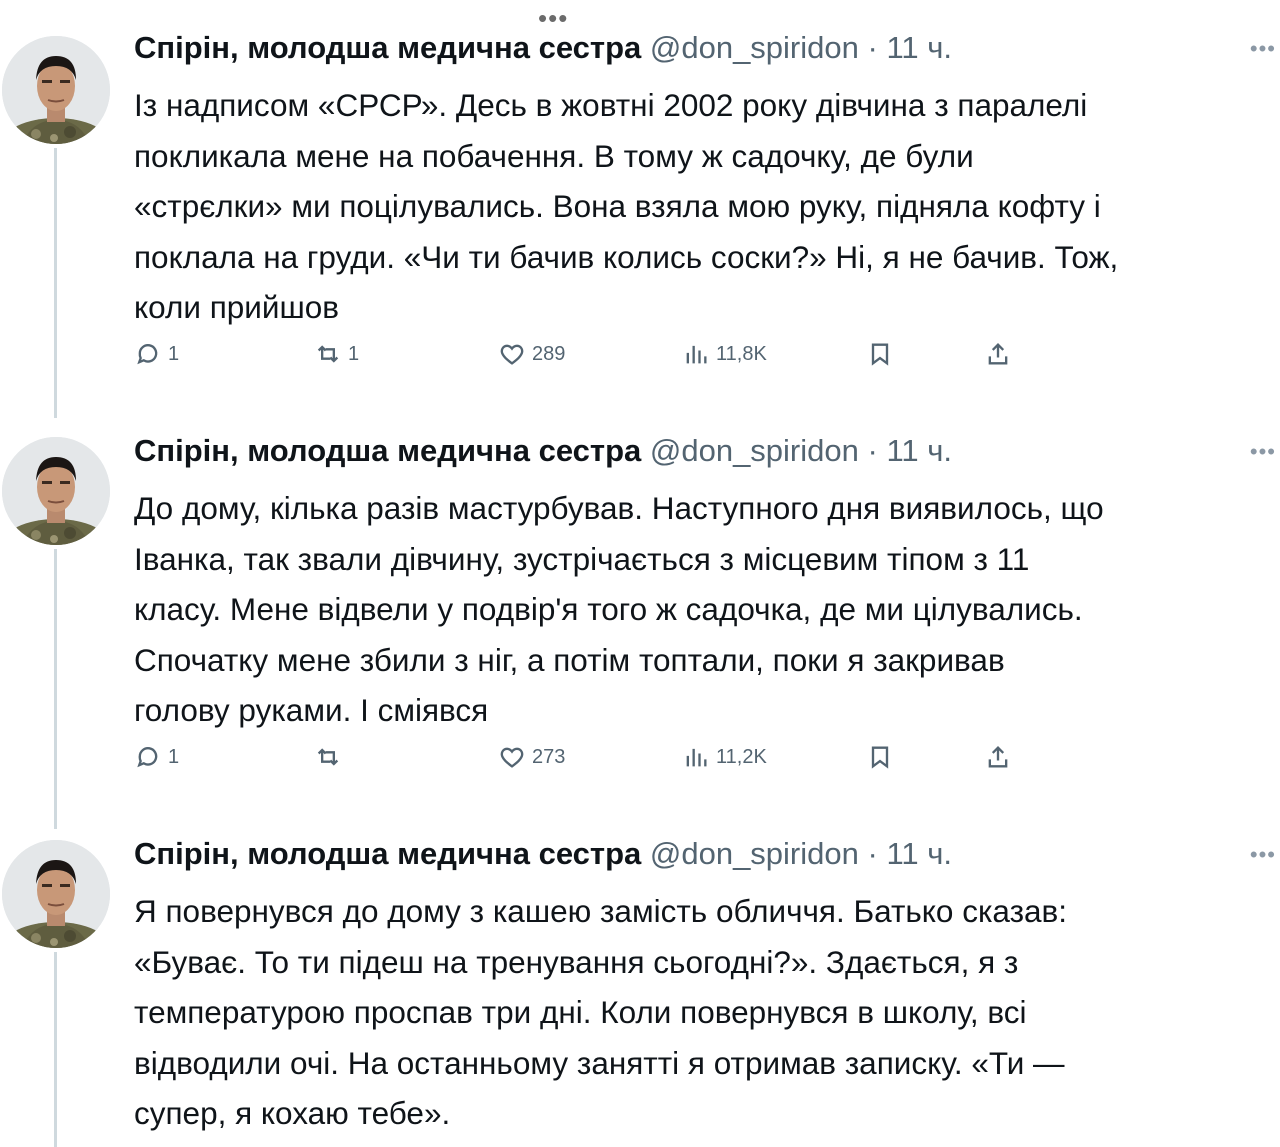 This screenshot has width=1280, height=1147. What do you see at coordinates (292, 1113) in the screenshot?
I see `text-line: супер, я кохаю тебе».` at bounding box center [292, 1113].